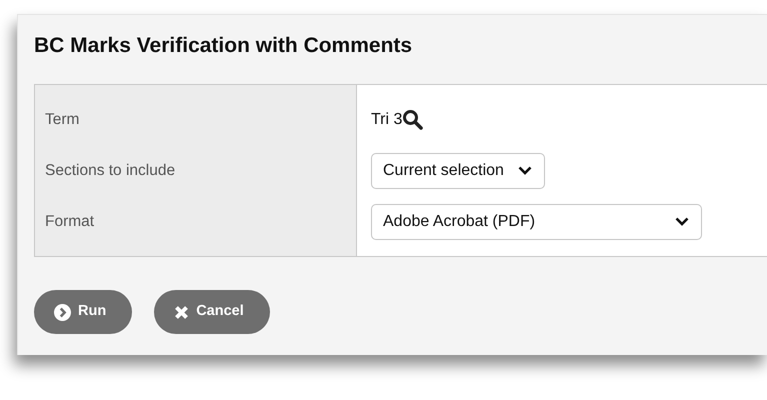 The width and height of the screenshot is (767, 400). What do you see at coordinates (69, 222) in the screenshot?
I see `field-label: Format` at bounding box center [69, 222].